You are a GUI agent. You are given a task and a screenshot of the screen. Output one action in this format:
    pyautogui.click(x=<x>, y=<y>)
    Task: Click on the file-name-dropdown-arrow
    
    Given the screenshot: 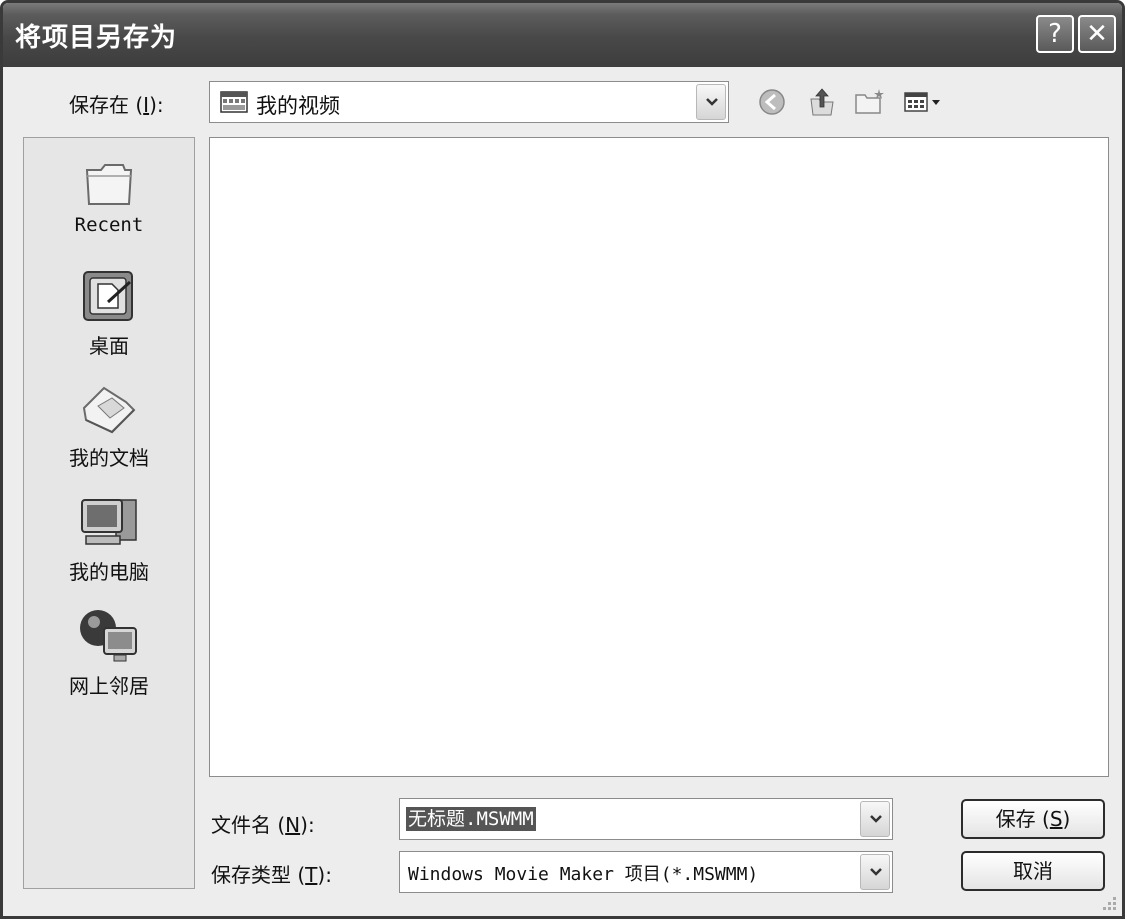 What is the action you would take?
    pyautogui.click(x=875, y=819)
    